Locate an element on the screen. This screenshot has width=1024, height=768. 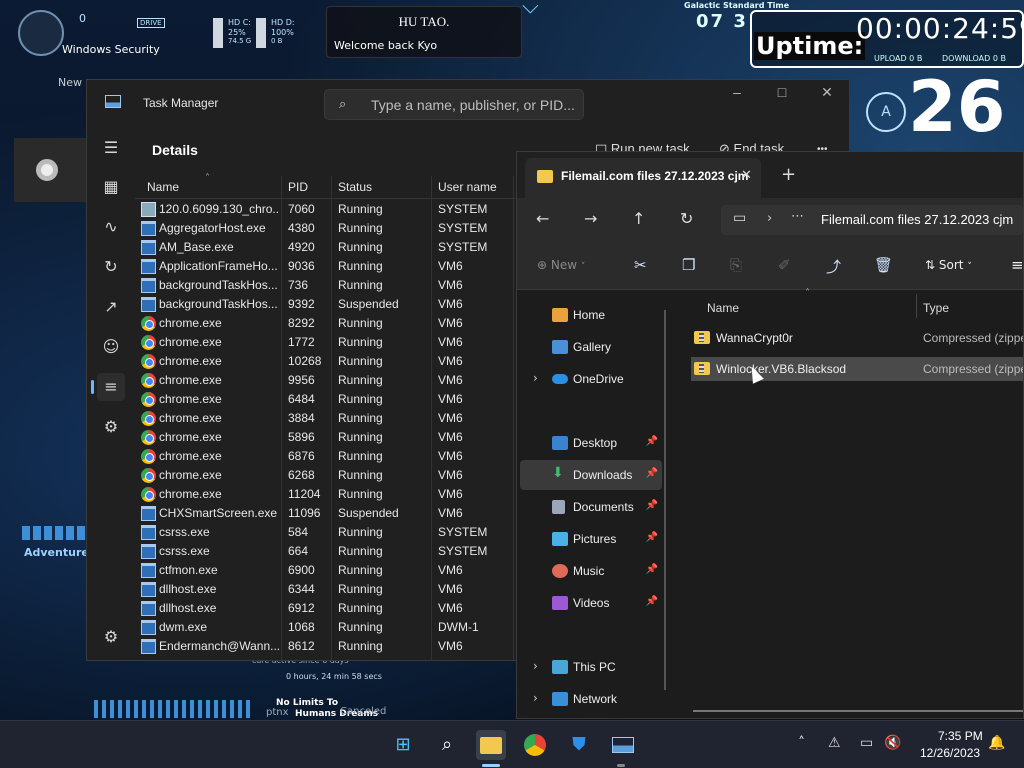
process-row: backgroundTaskHos... 736 Running VM6 is located at coordinates (353, 284).